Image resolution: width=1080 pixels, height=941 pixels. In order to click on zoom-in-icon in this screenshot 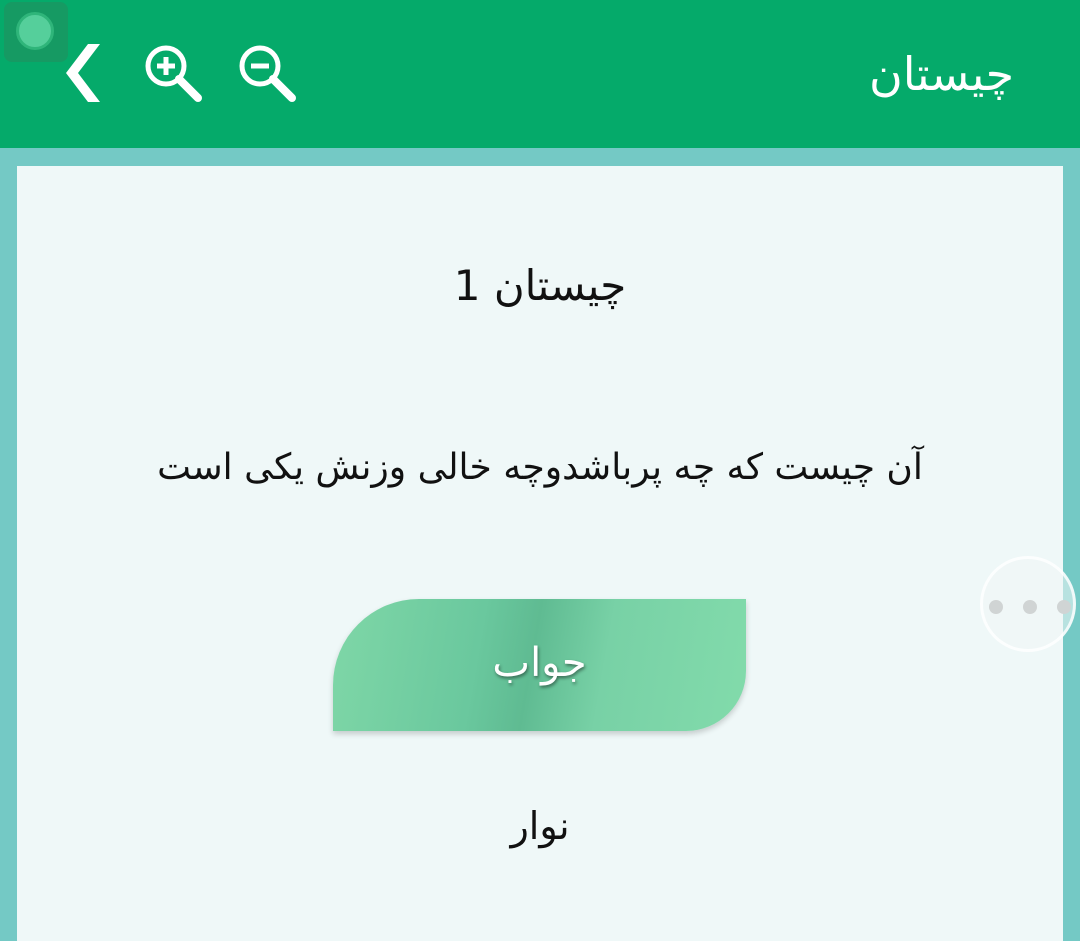, I will do `click(173, 73)`.